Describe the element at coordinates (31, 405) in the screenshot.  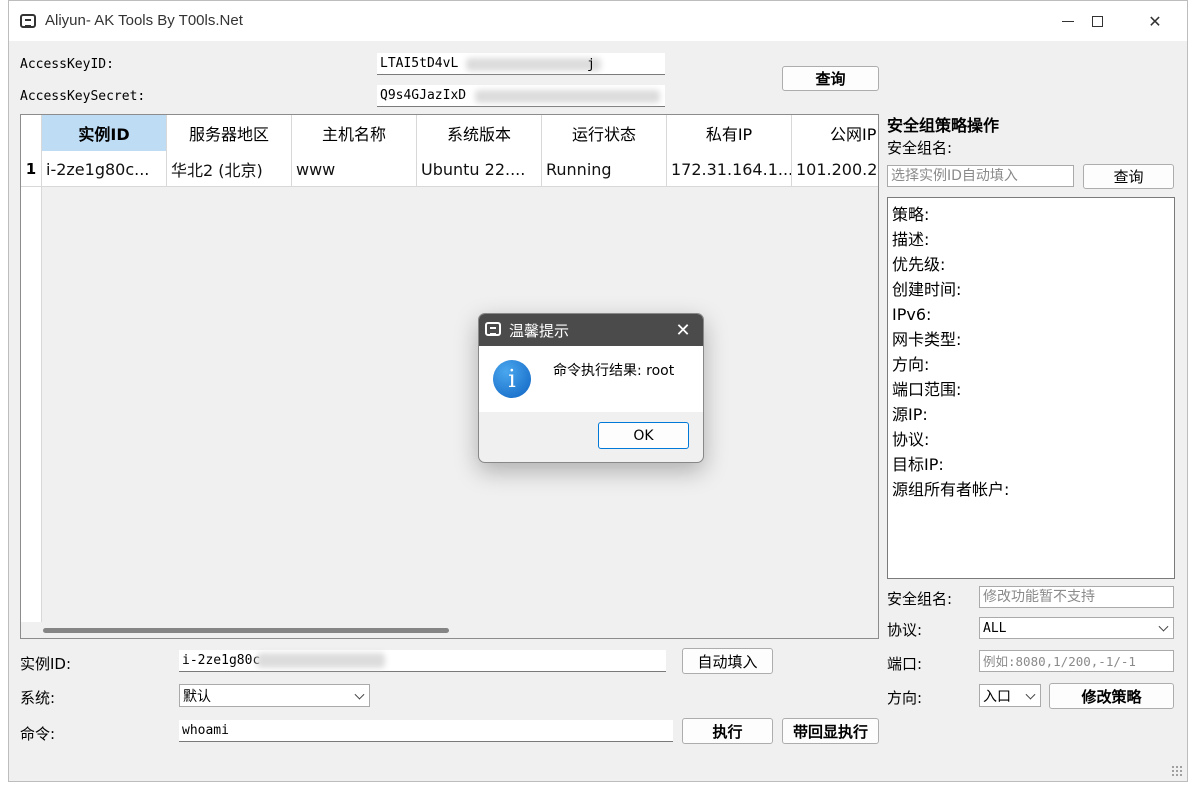
I see `row-header-strip` at that location.